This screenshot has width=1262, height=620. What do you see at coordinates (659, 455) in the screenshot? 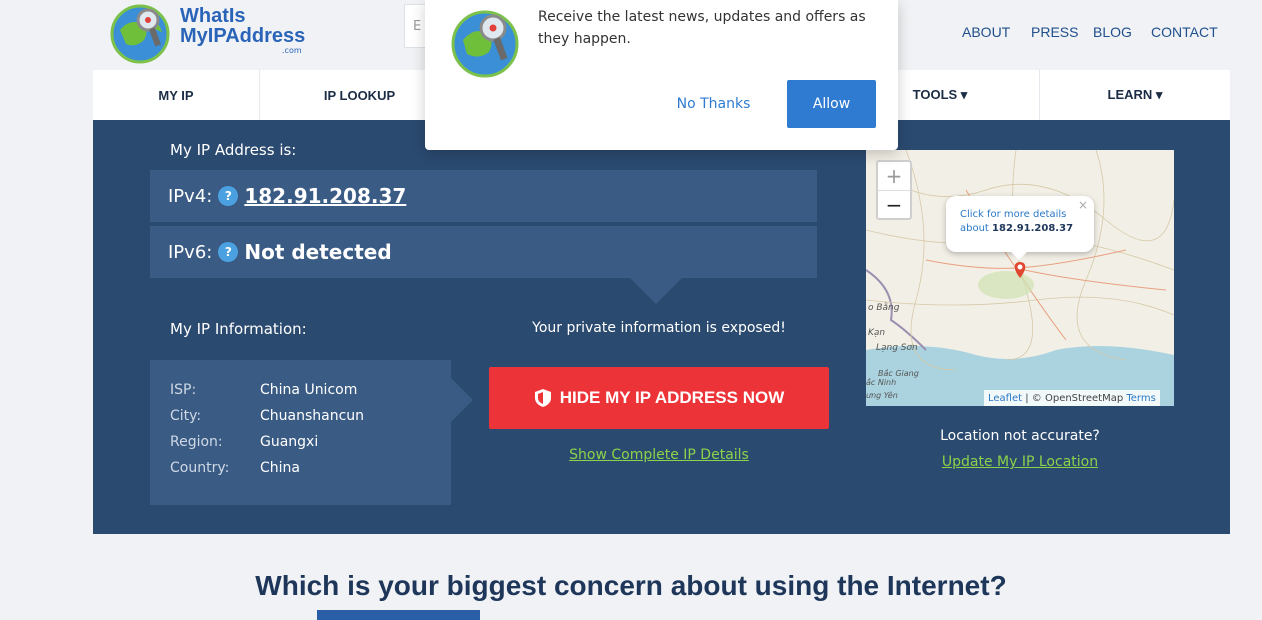
I see `show-details-link: Show Complete IP Details` at bounding box center [659, 455].